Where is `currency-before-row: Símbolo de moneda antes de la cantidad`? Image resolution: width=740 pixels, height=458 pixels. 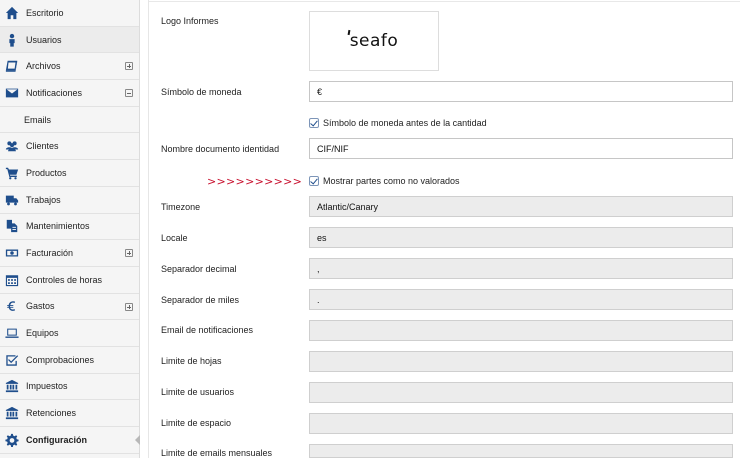 currency-before-row: Símbolo de moneda antes de la cantidad is located at coordinates (398, 123).